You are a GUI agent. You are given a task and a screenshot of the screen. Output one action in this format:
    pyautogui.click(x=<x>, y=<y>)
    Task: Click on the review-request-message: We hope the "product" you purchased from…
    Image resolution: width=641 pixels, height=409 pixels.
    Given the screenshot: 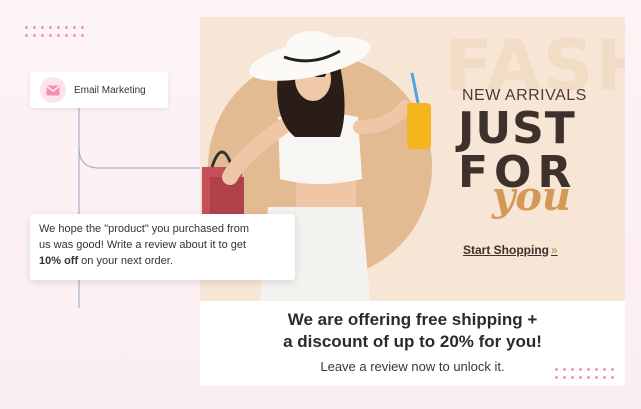 What is the action you would take?
    pyautogui.click(x=162, y=247)
    